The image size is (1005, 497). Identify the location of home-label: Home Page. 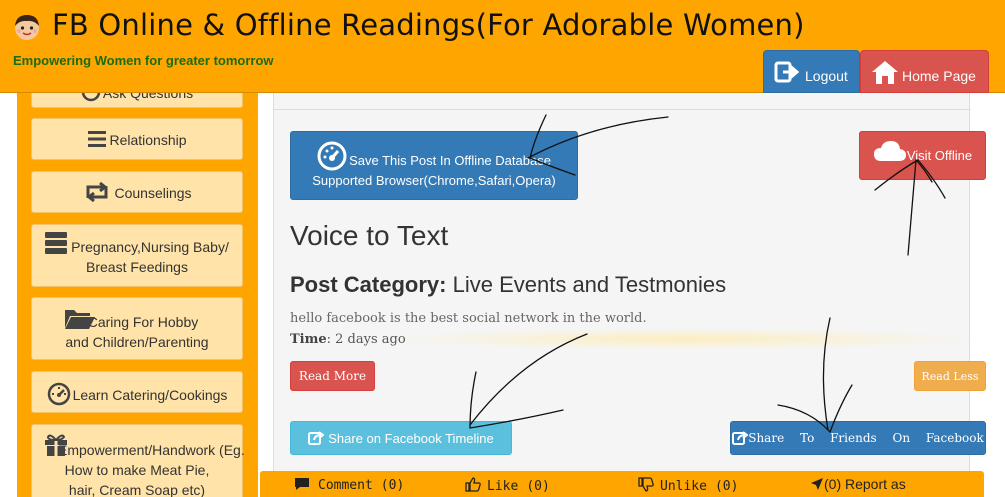
(939, 75).